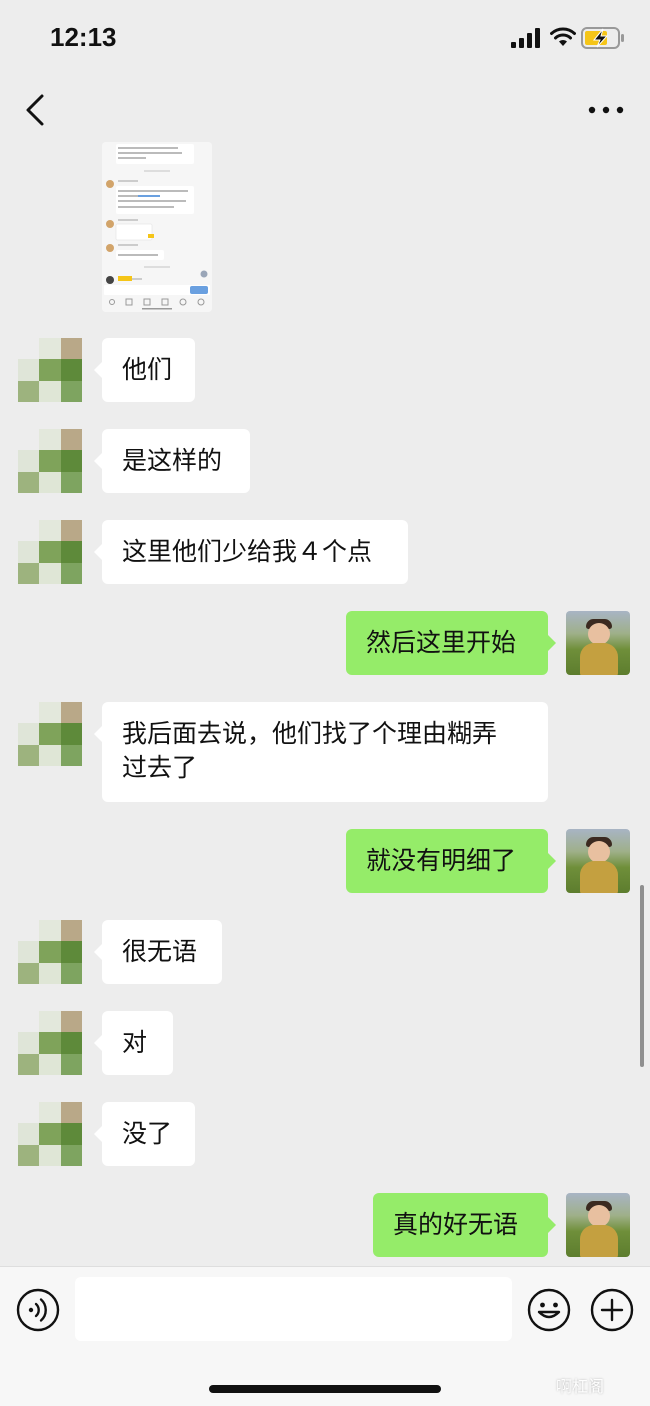 This screenshot has width=650, height=1406. I want to click on screenshot-thumbnail, so click(157, 227).